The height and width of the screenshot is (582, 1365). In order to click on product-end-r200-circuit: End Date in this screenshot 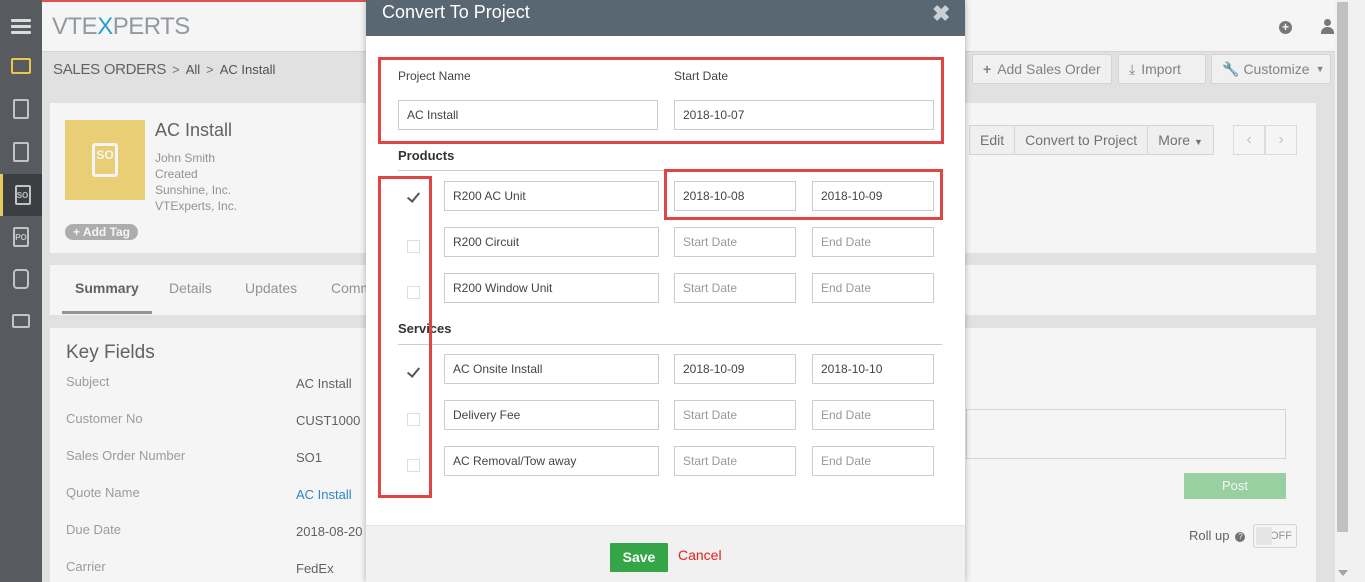, I will do `click(873, 242)`.